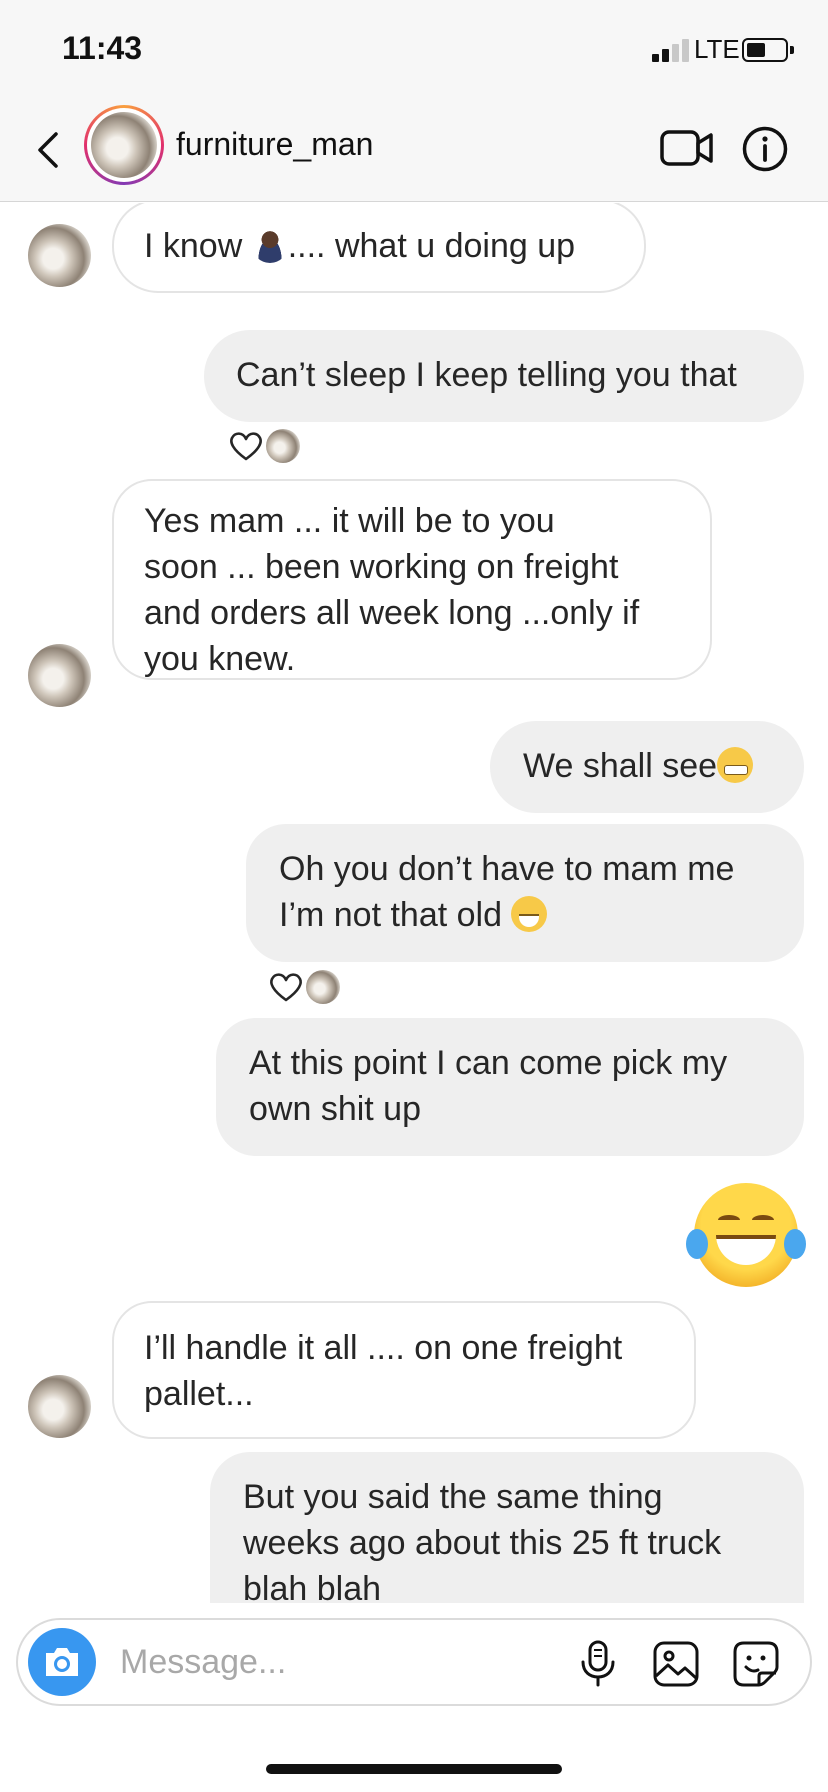  Describe the element at coordinates (486, 375) in the screenshot. I see `message-text: Can’t sleep I keep telling you that` at that location.